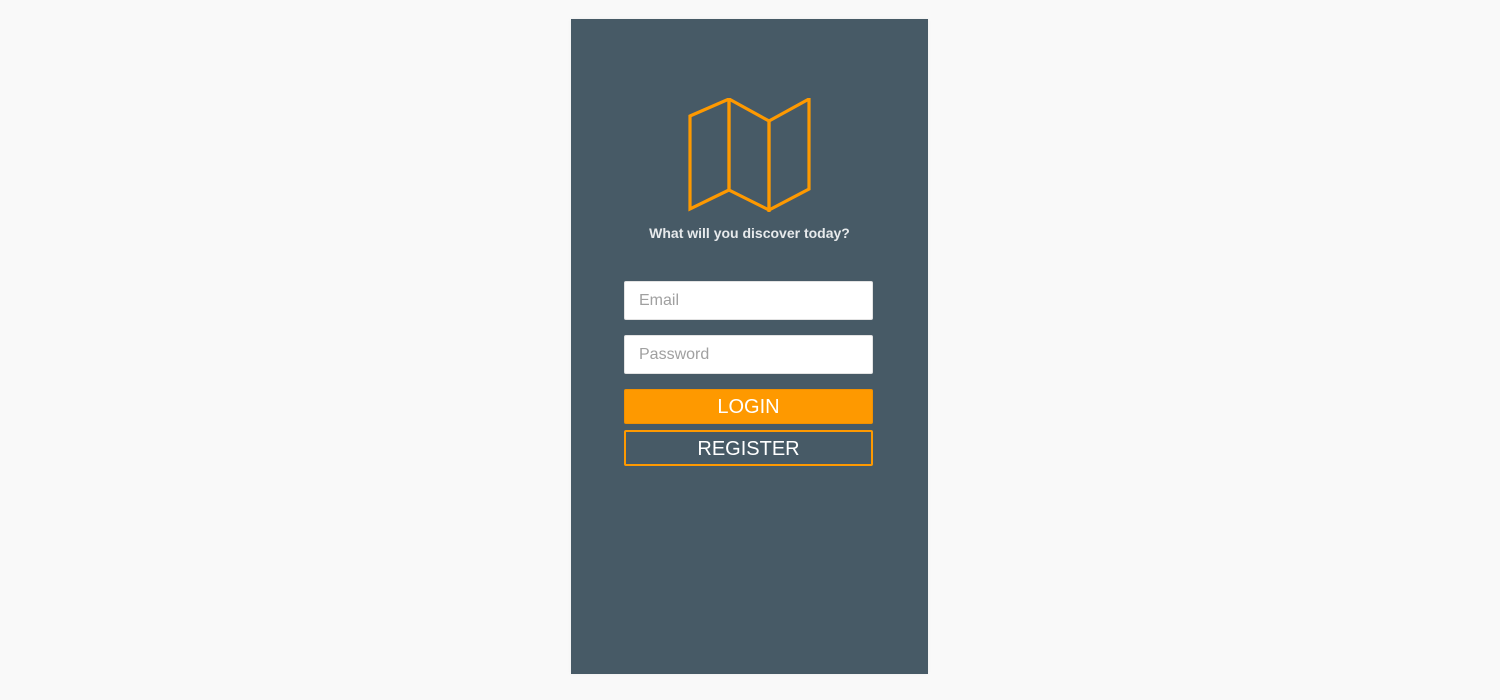 This screenshot has height=700, width=1500. Describe the element at coordinates (748, 354) in the screenshot. I see `password-field` at that location.